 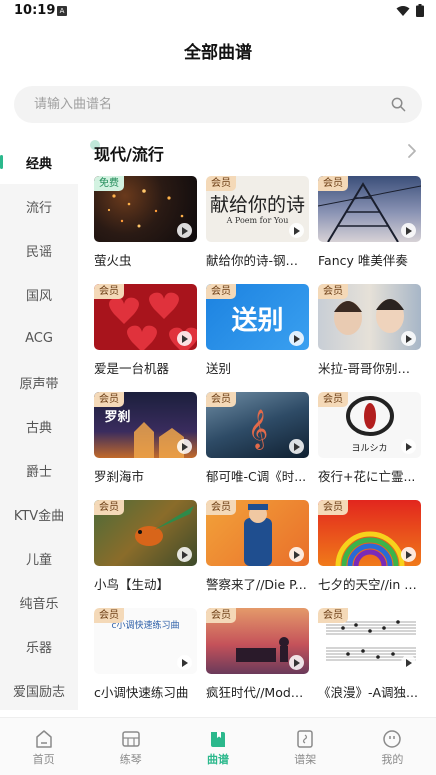 I want to click on nav-scores: 曲谱, so click(x=217, y=746).